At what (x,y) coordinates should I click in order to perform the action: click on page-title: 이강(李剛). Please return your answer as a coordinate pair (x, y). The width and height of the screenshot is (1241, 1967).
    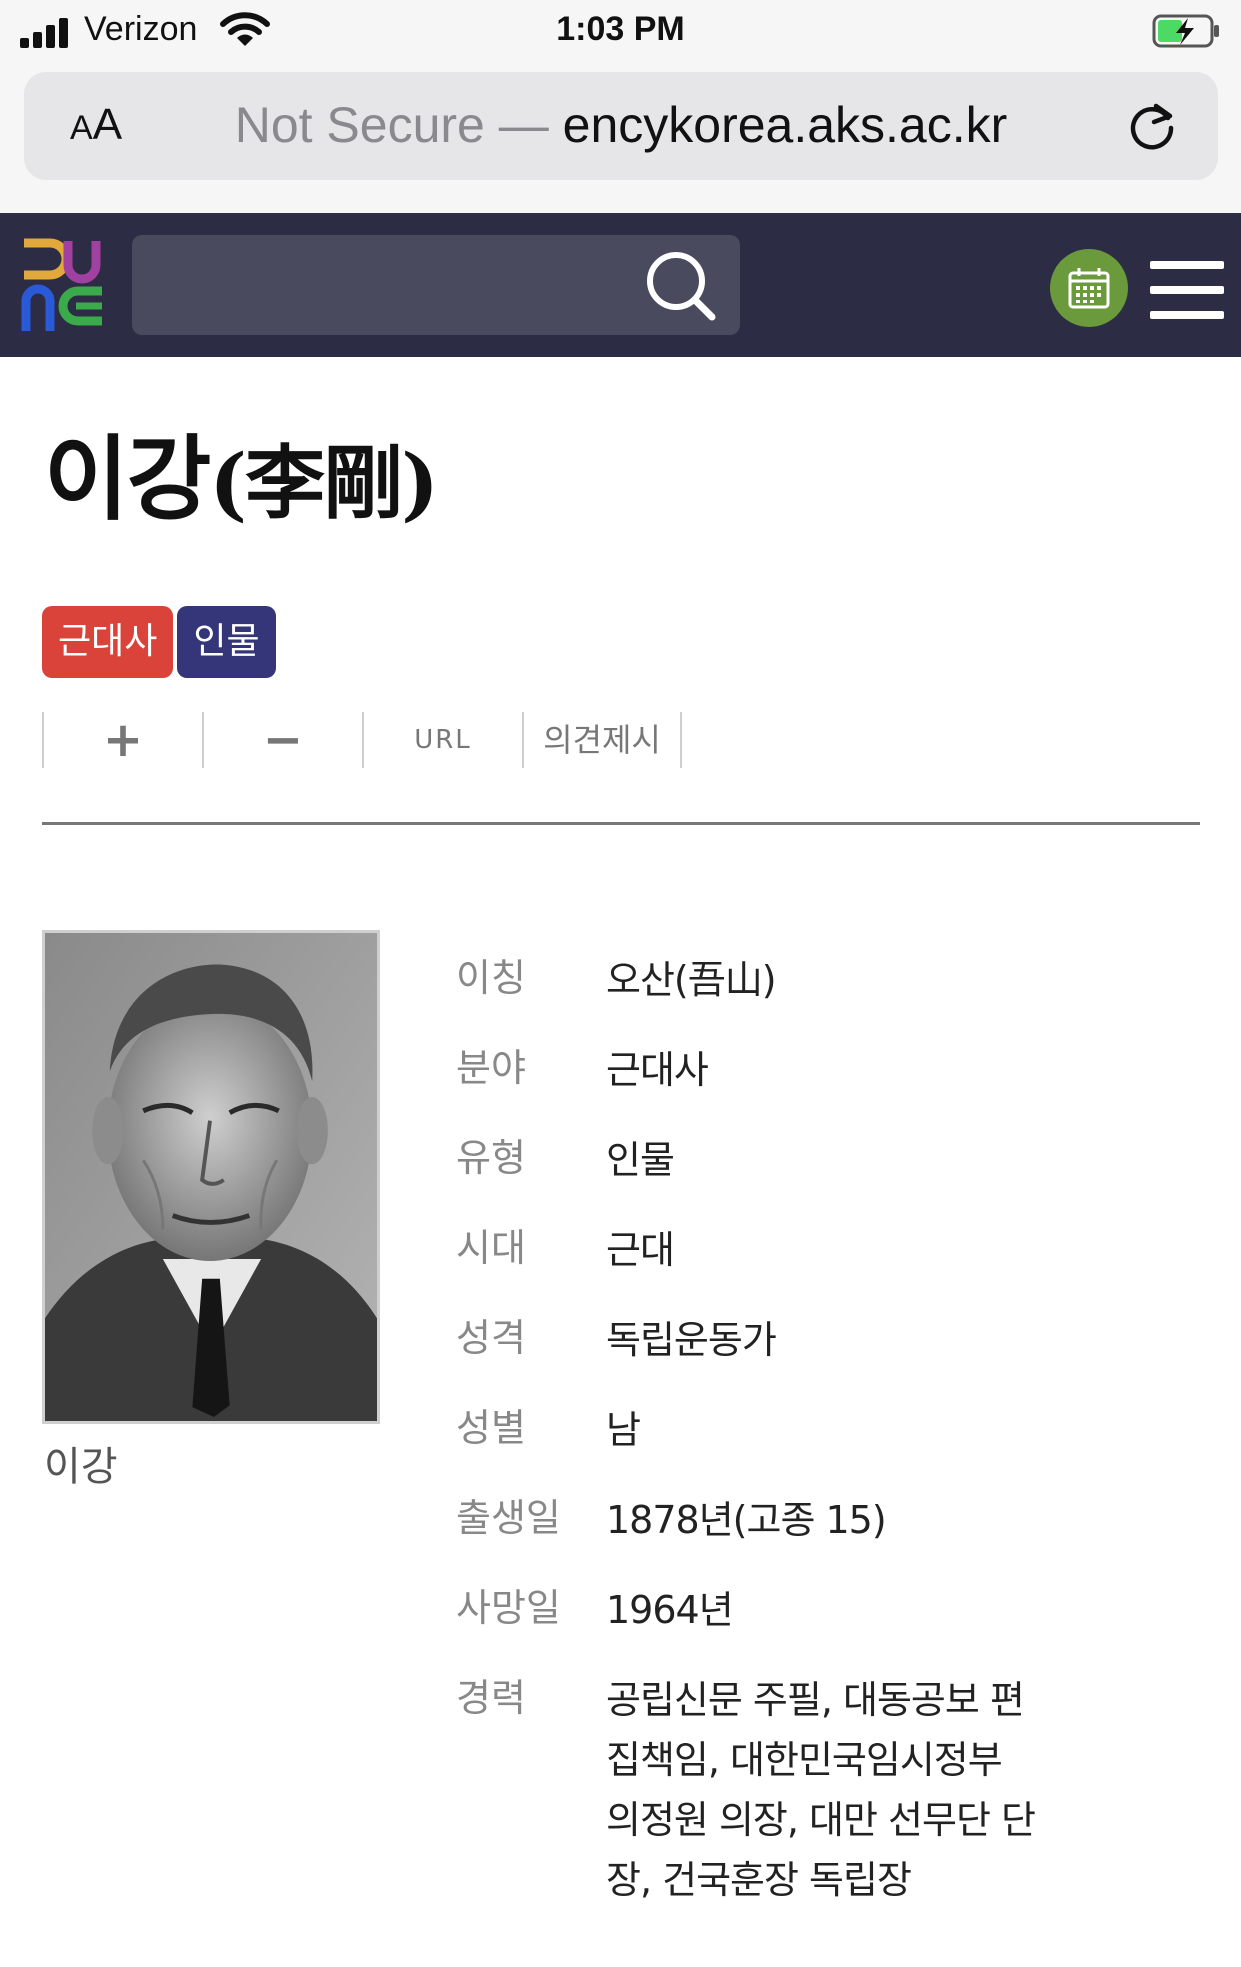
    Looking at the image, I should click on (241, 471).